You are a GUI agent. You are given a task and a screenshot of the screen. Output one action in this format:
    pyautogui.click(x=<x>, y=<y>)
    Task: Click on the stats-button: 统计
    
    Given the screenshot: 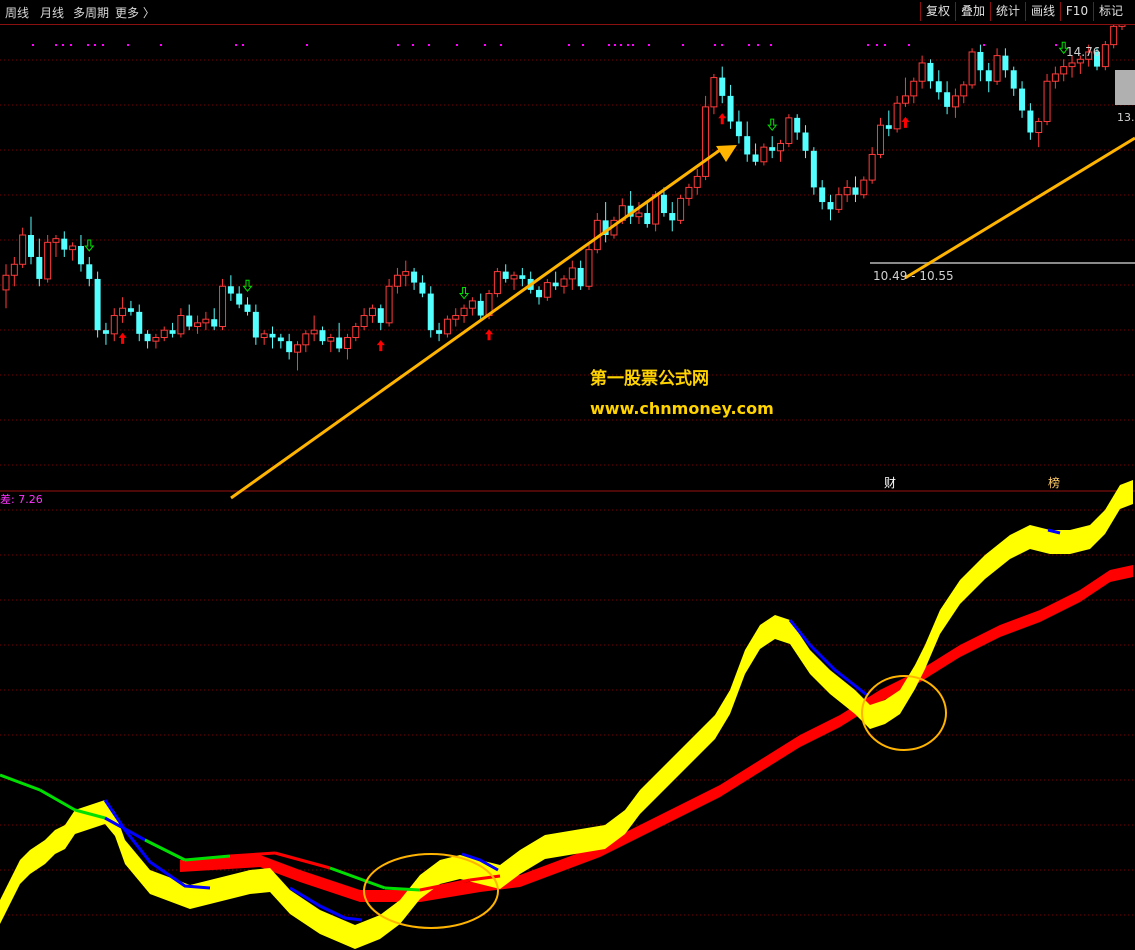 What is the action you would take?
    pyautogui.click(x=1007, y=11)
    